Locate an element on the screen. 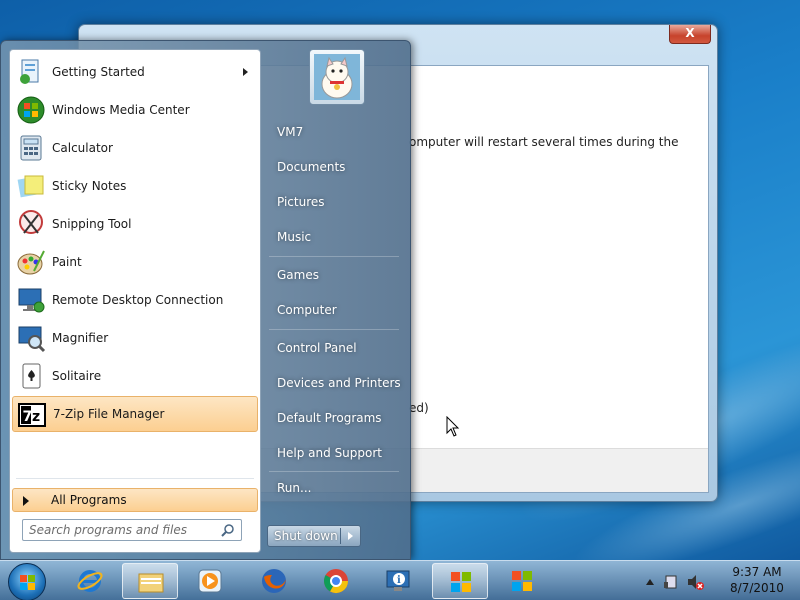  search-input: Search programs and files is located at coordinates (132, 530).